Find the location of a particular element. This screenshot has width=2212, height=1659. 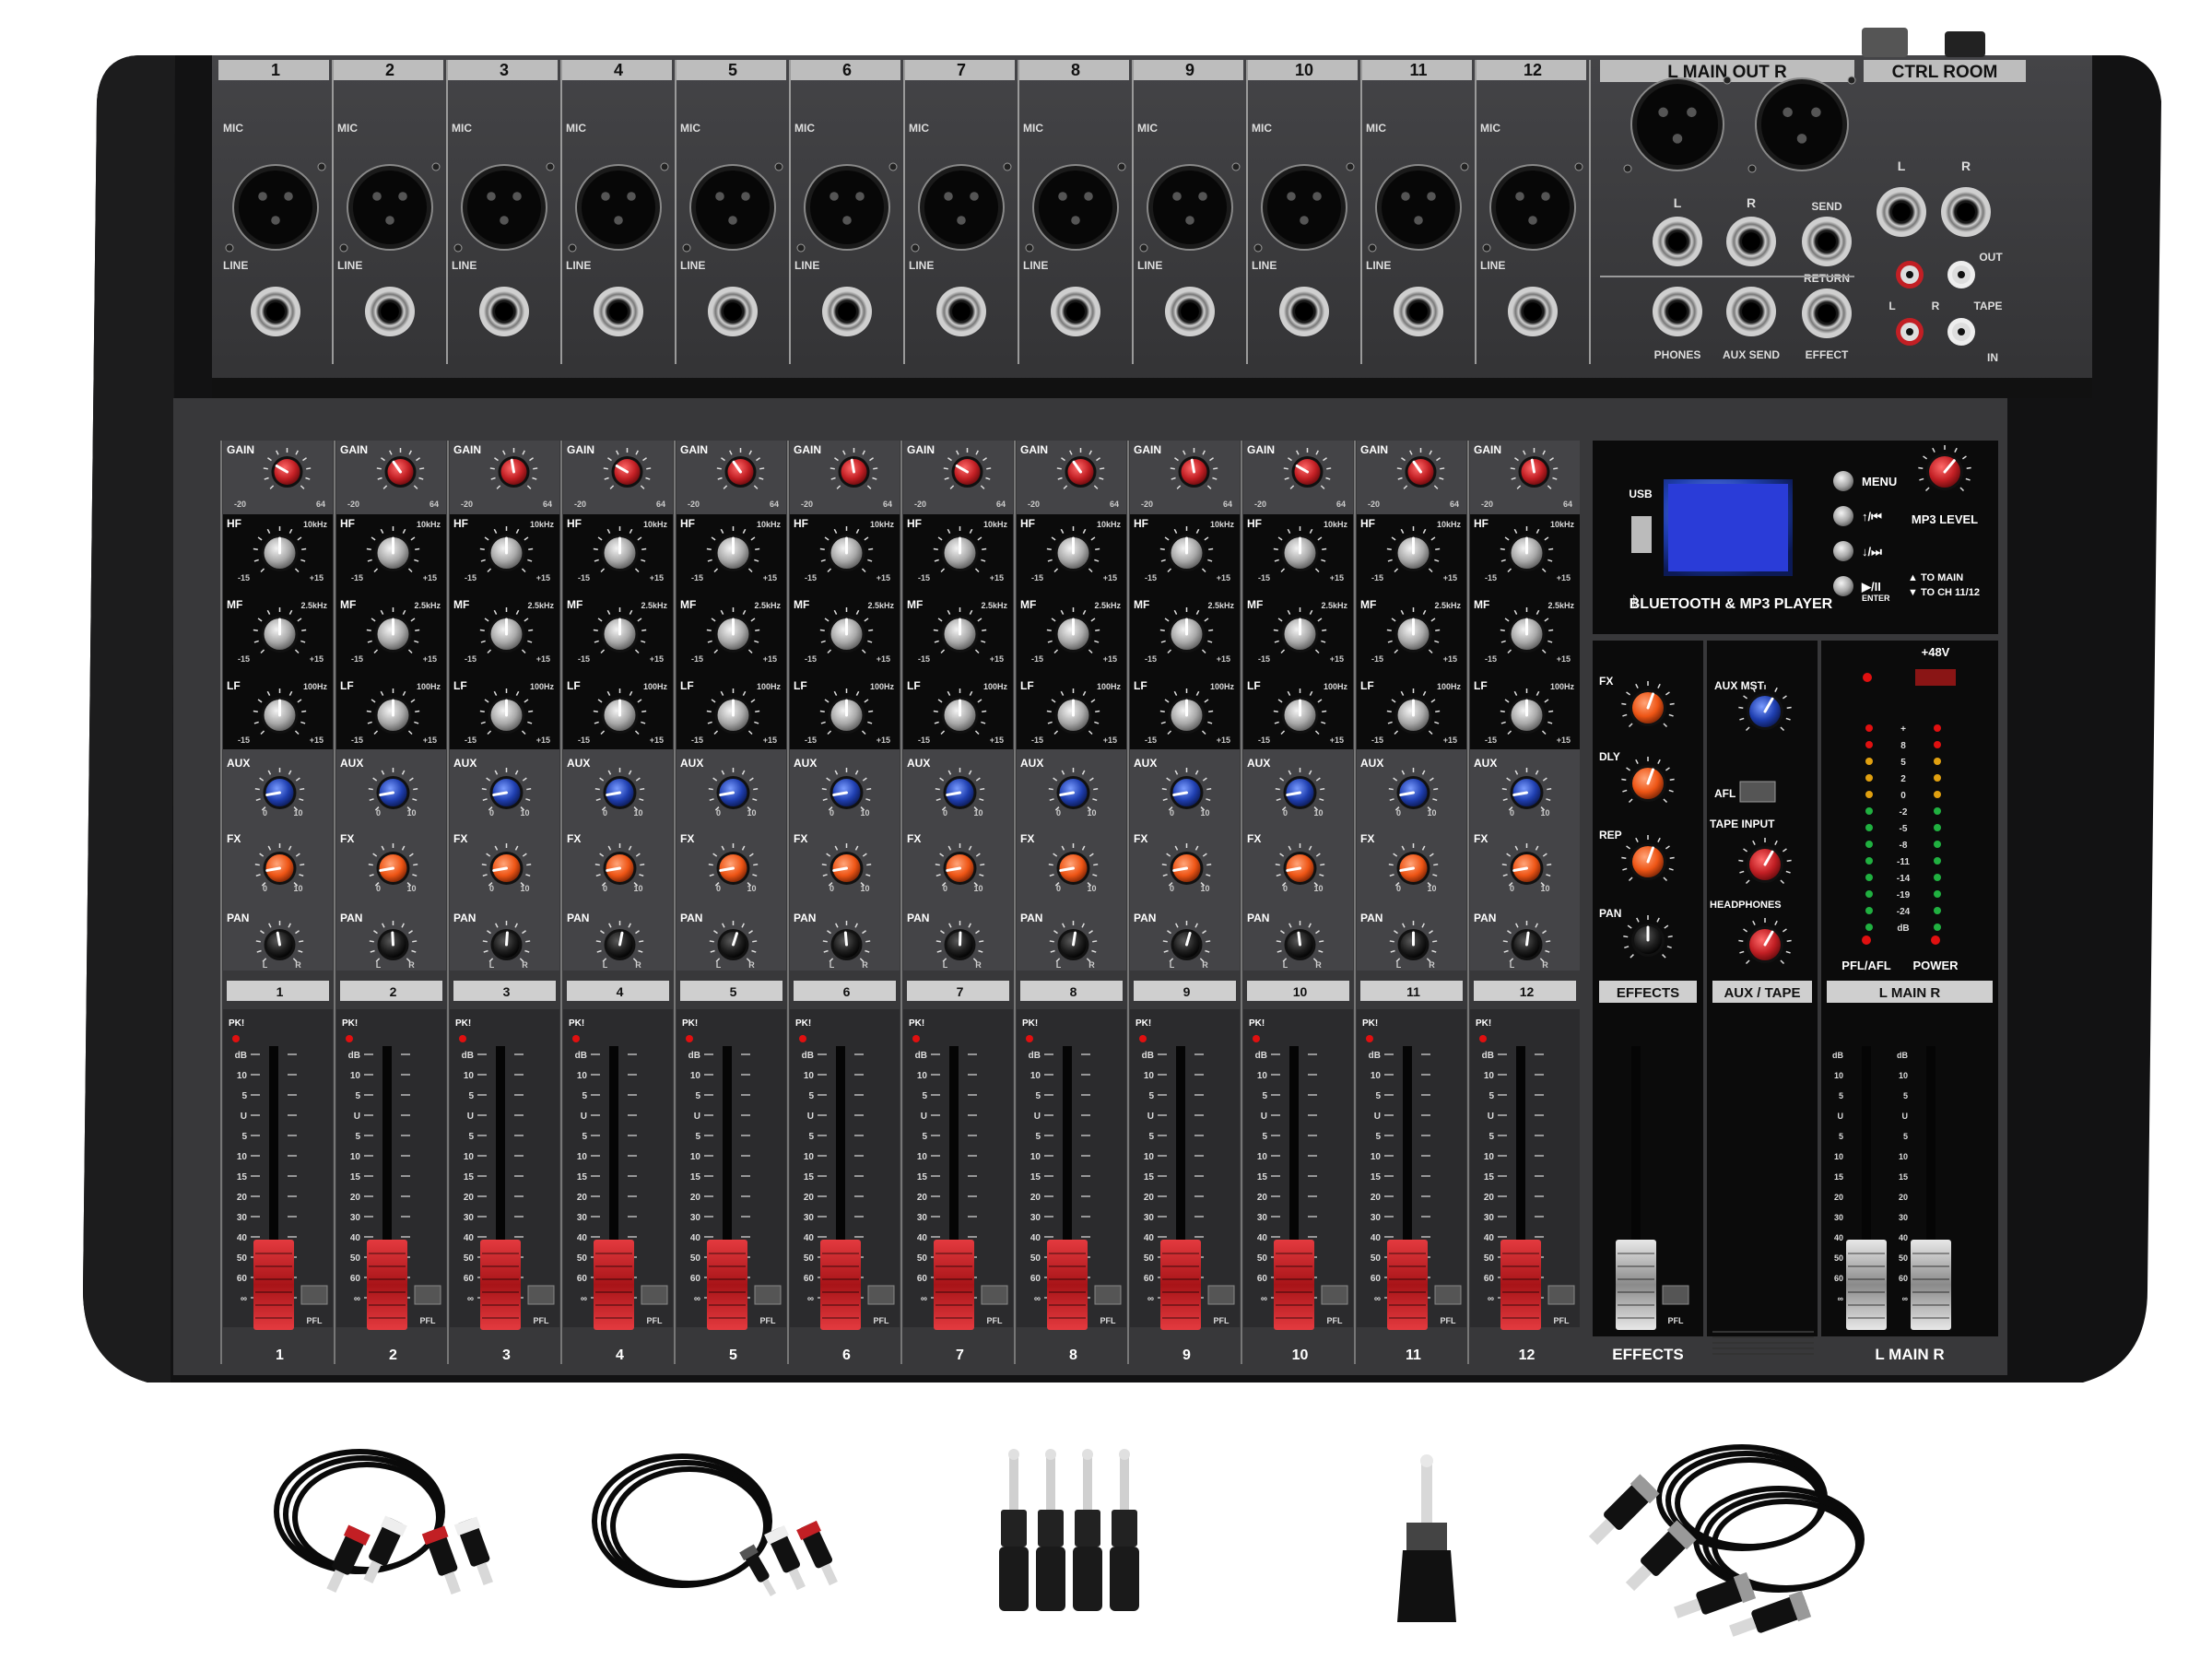

effects-pfl-button is located at coordinates (1675, 1295).